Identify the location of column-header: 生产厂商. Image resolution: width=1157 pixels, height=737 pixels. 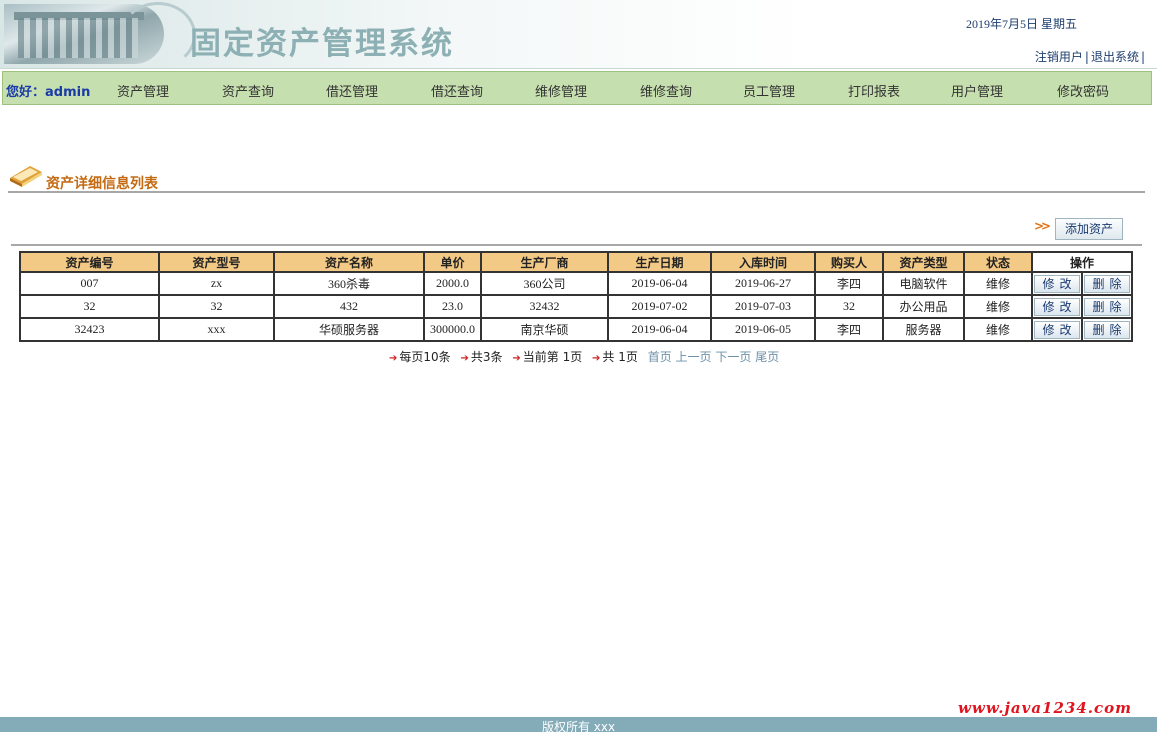
(544, 262).